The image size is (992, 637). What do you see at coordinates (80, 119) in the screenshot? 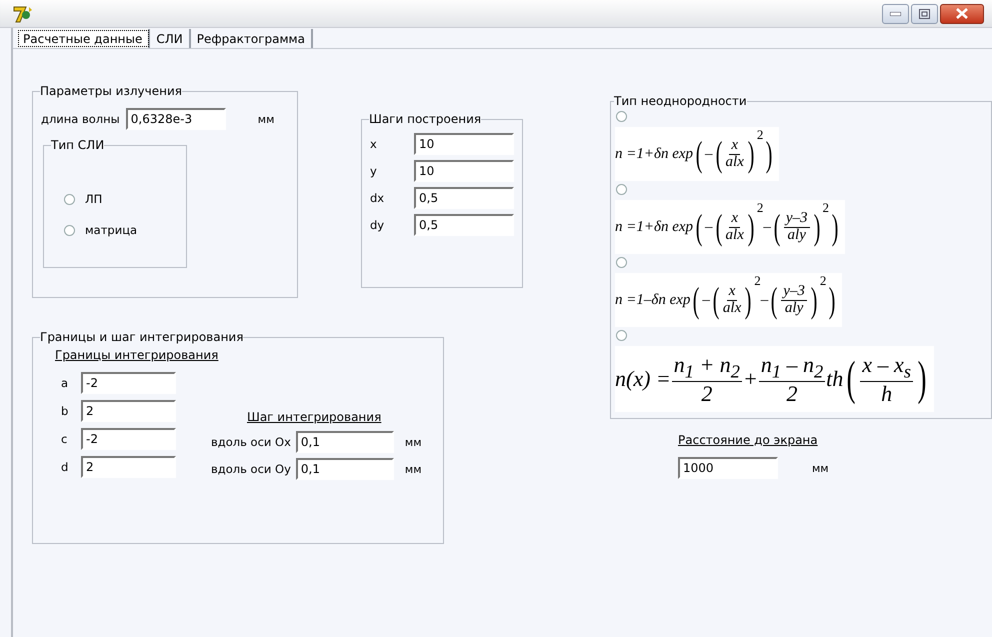
I see `field-label: длина волны` at bounding box center [80, 119].